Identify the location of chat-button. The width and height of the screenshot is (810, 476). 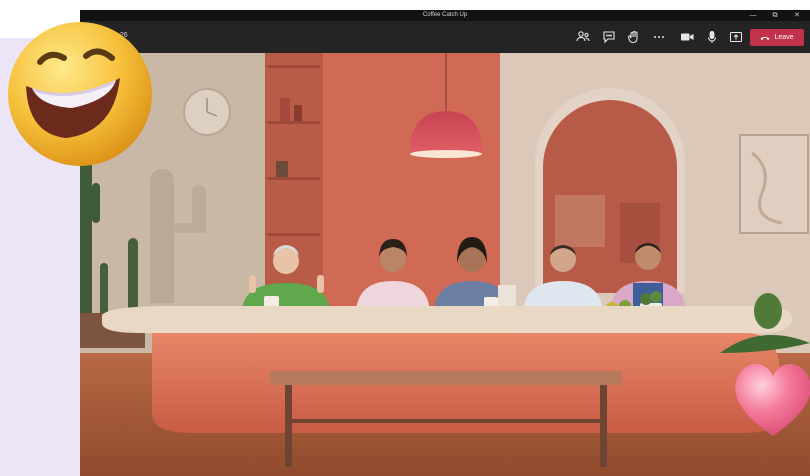
(609, 37).